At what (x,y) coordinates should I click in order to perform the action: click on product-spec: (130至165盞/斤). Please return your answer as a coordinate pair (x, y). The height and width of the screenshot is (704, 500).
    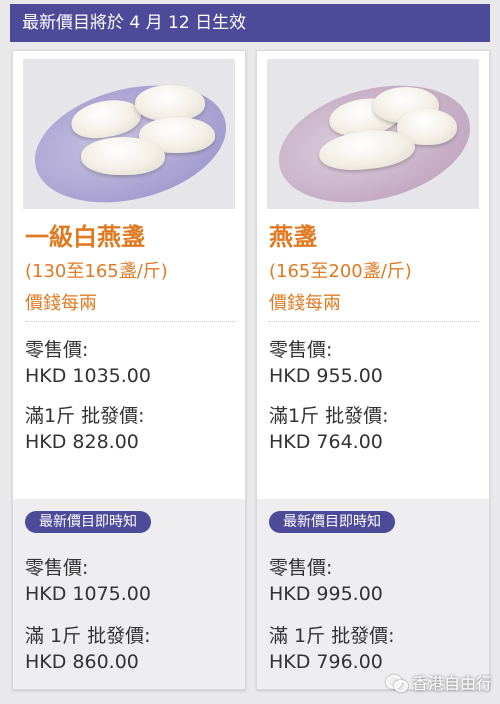
    Looking at the image, I should click on (96, 271).